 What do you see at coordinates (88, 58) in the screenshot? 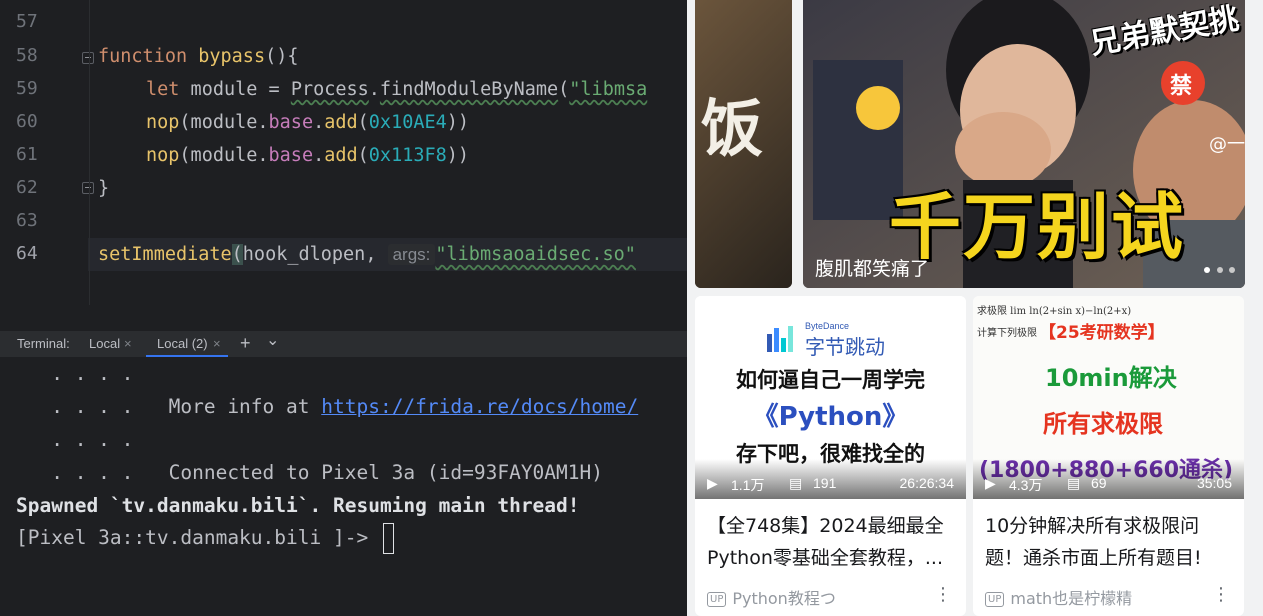
I see `fold-open-icon` at bounding box center [88, 58].